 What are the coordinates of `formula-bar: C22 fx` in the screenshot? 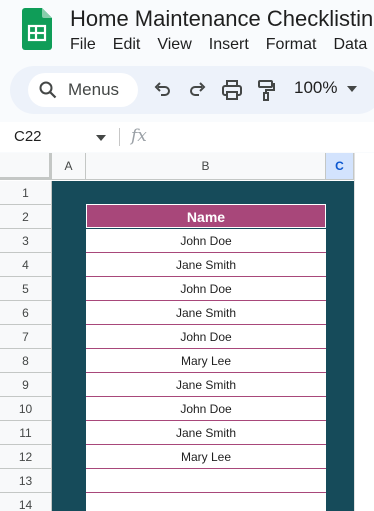 It's located at (187, 137).